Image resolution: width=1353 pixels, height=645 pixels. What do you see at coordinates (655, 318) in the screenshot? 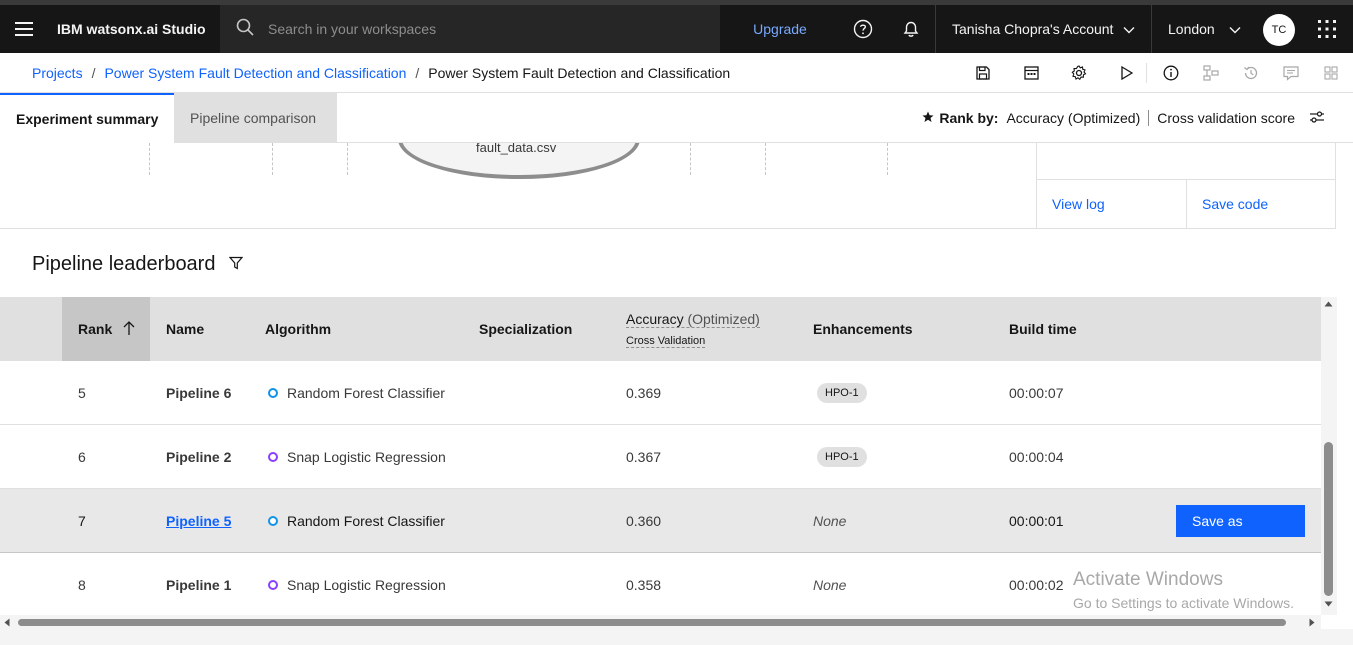
I see `accuracy-header-label: Accuracy` at bounding box center [655, 318].